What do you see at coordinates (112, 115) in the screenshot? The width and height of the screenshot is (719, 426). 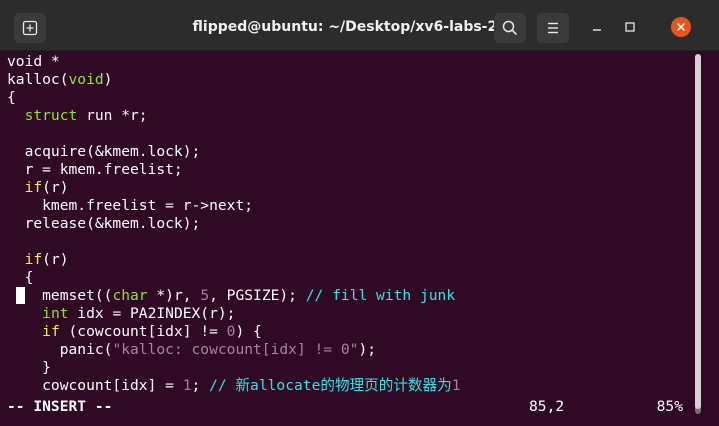 I see `code-token: run *r;` at bounding box center [112, 115].